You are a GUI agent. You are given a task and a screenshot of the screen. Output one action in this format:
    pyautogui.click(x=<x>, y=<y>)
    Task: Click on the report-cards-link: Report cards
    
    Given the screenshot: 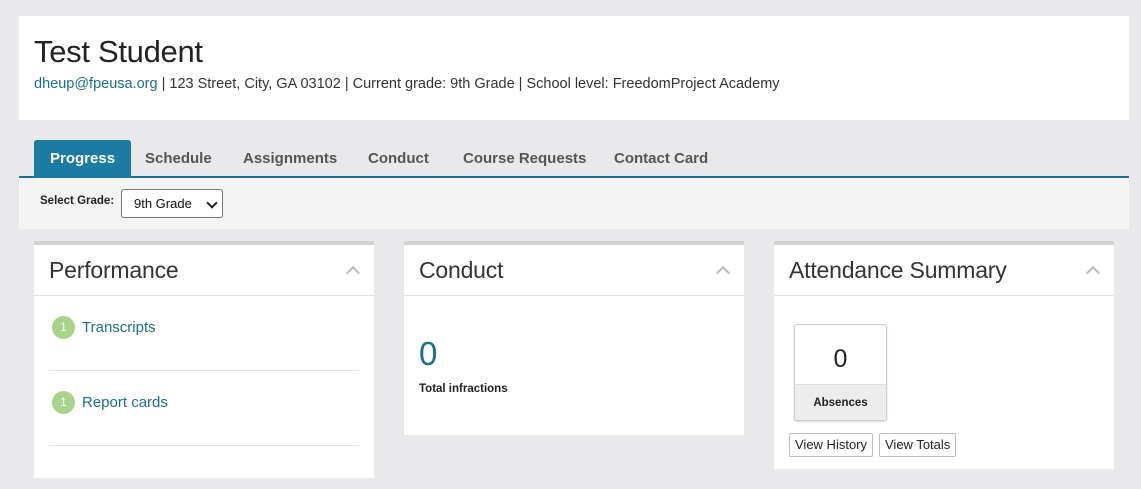 What is the action you would take?
    pyautogui.click(x=125, y=402)
    